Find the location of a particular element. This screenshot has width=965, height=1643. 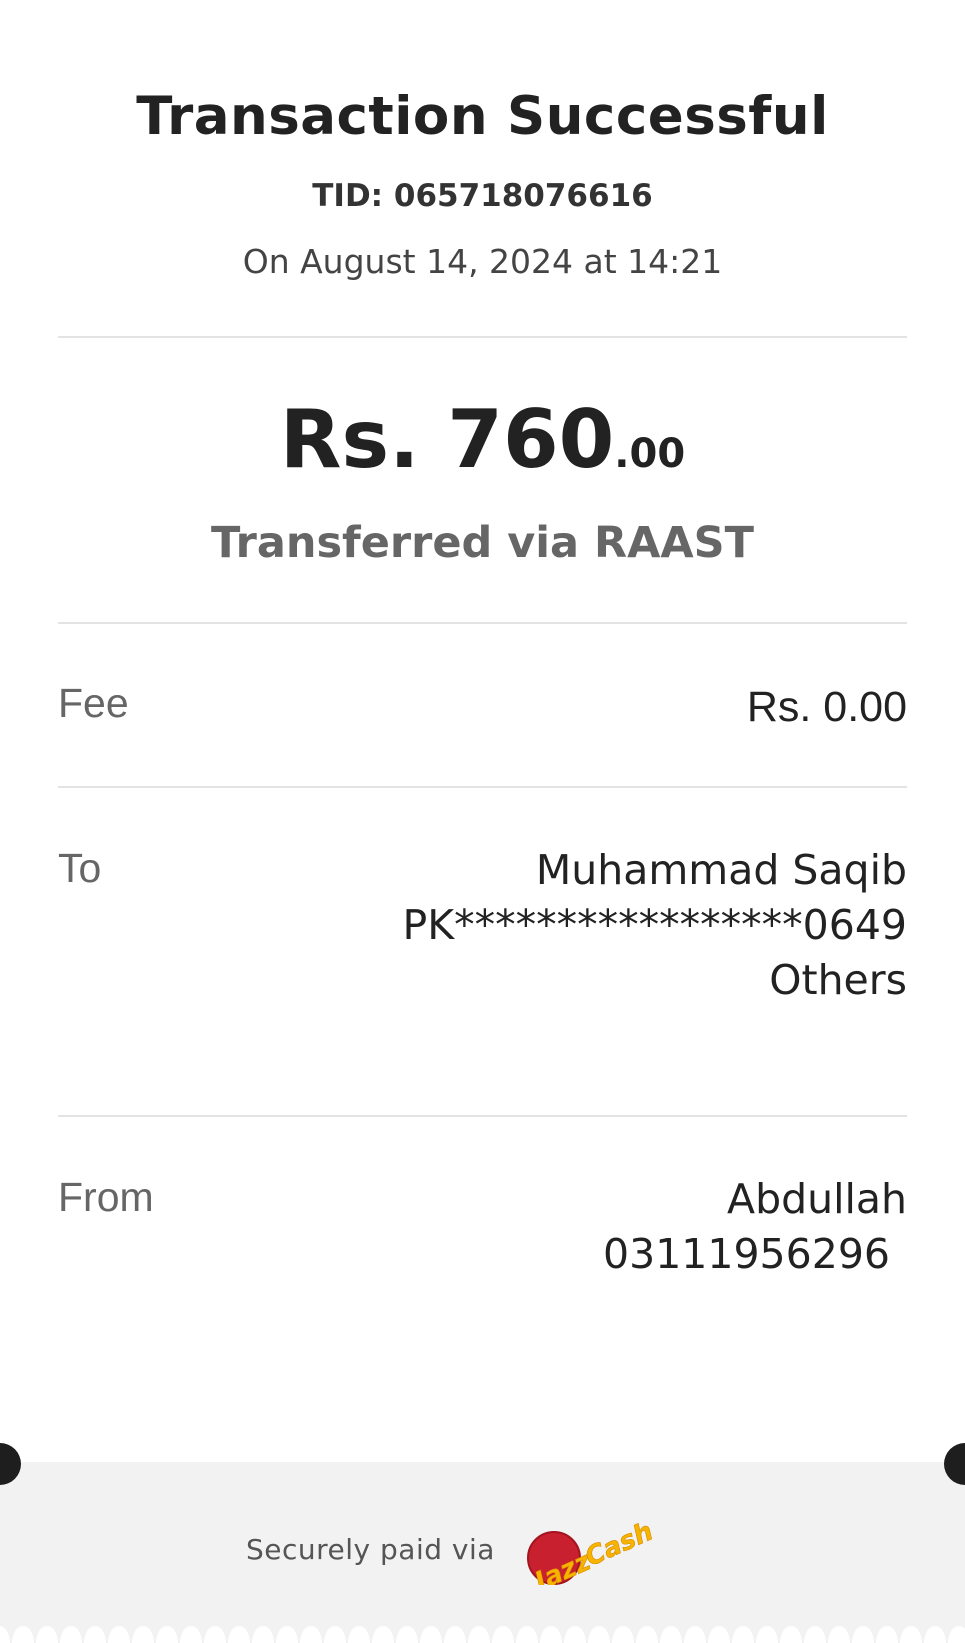

transaction-date: On August 14, 2024 at 14:21 is located at coordinates (482, 261).